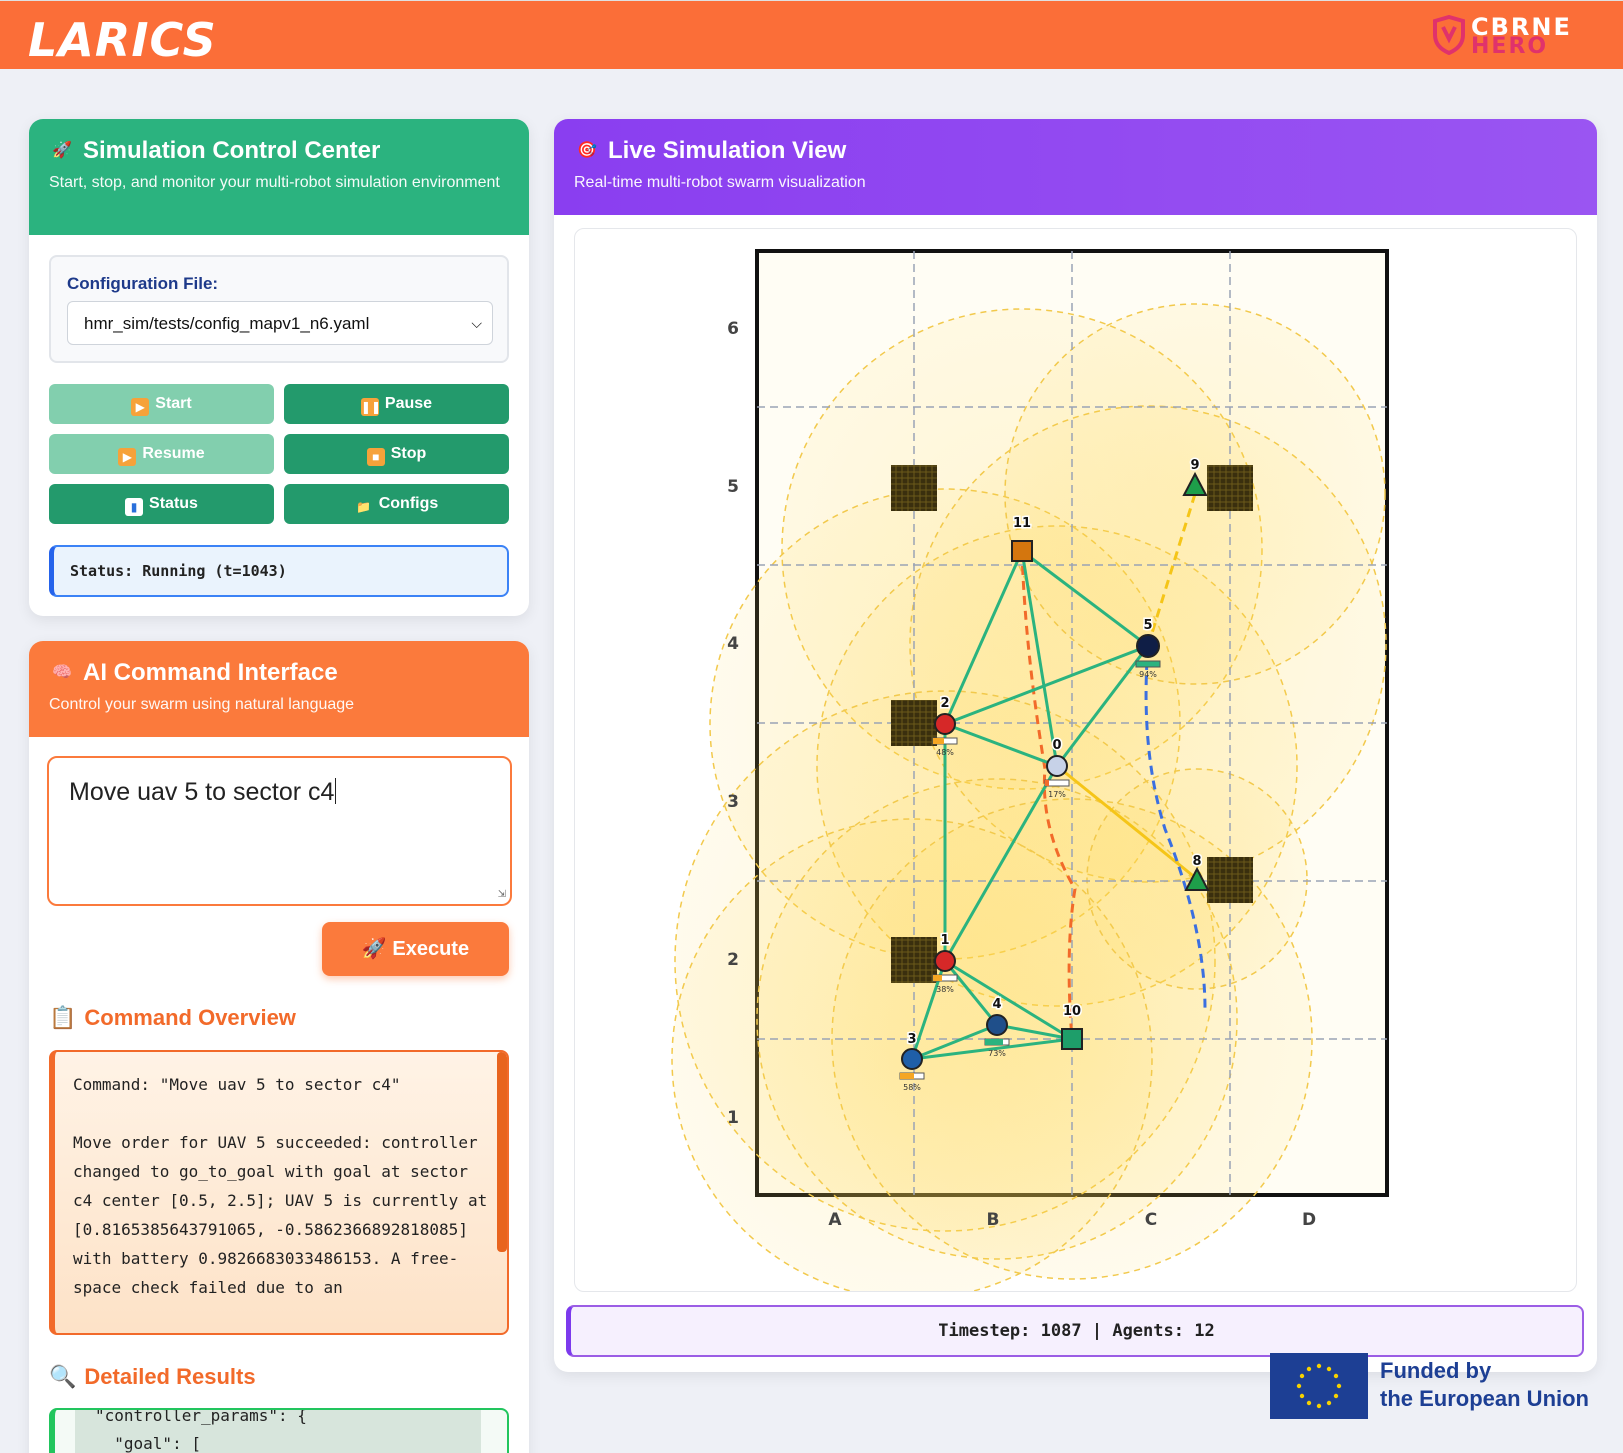 The width and height of the screenshot is (1623, 1453). What do you see at coordinates (161, 504) in the screenshot?
I see `status-button: ▮ Status` at bounding box center [161, 504].